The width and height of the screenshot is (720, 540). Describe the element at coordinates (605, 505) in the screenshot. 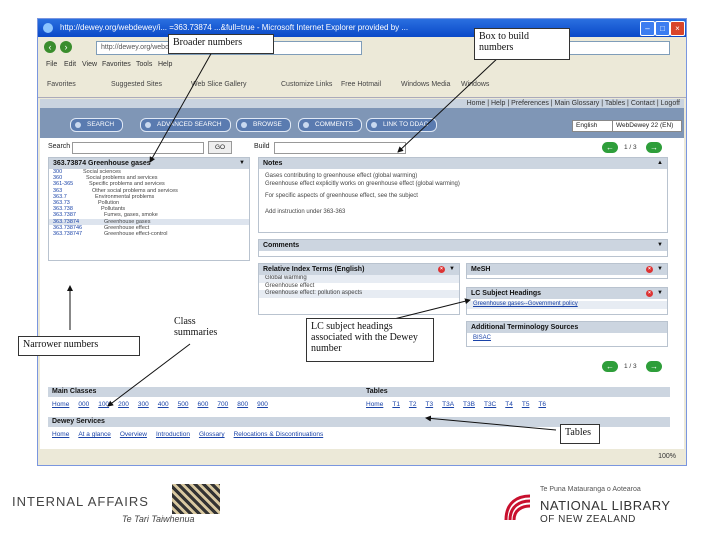

I see `nl-wordmark-line1: NATIONAL LIBRARY` at that location.